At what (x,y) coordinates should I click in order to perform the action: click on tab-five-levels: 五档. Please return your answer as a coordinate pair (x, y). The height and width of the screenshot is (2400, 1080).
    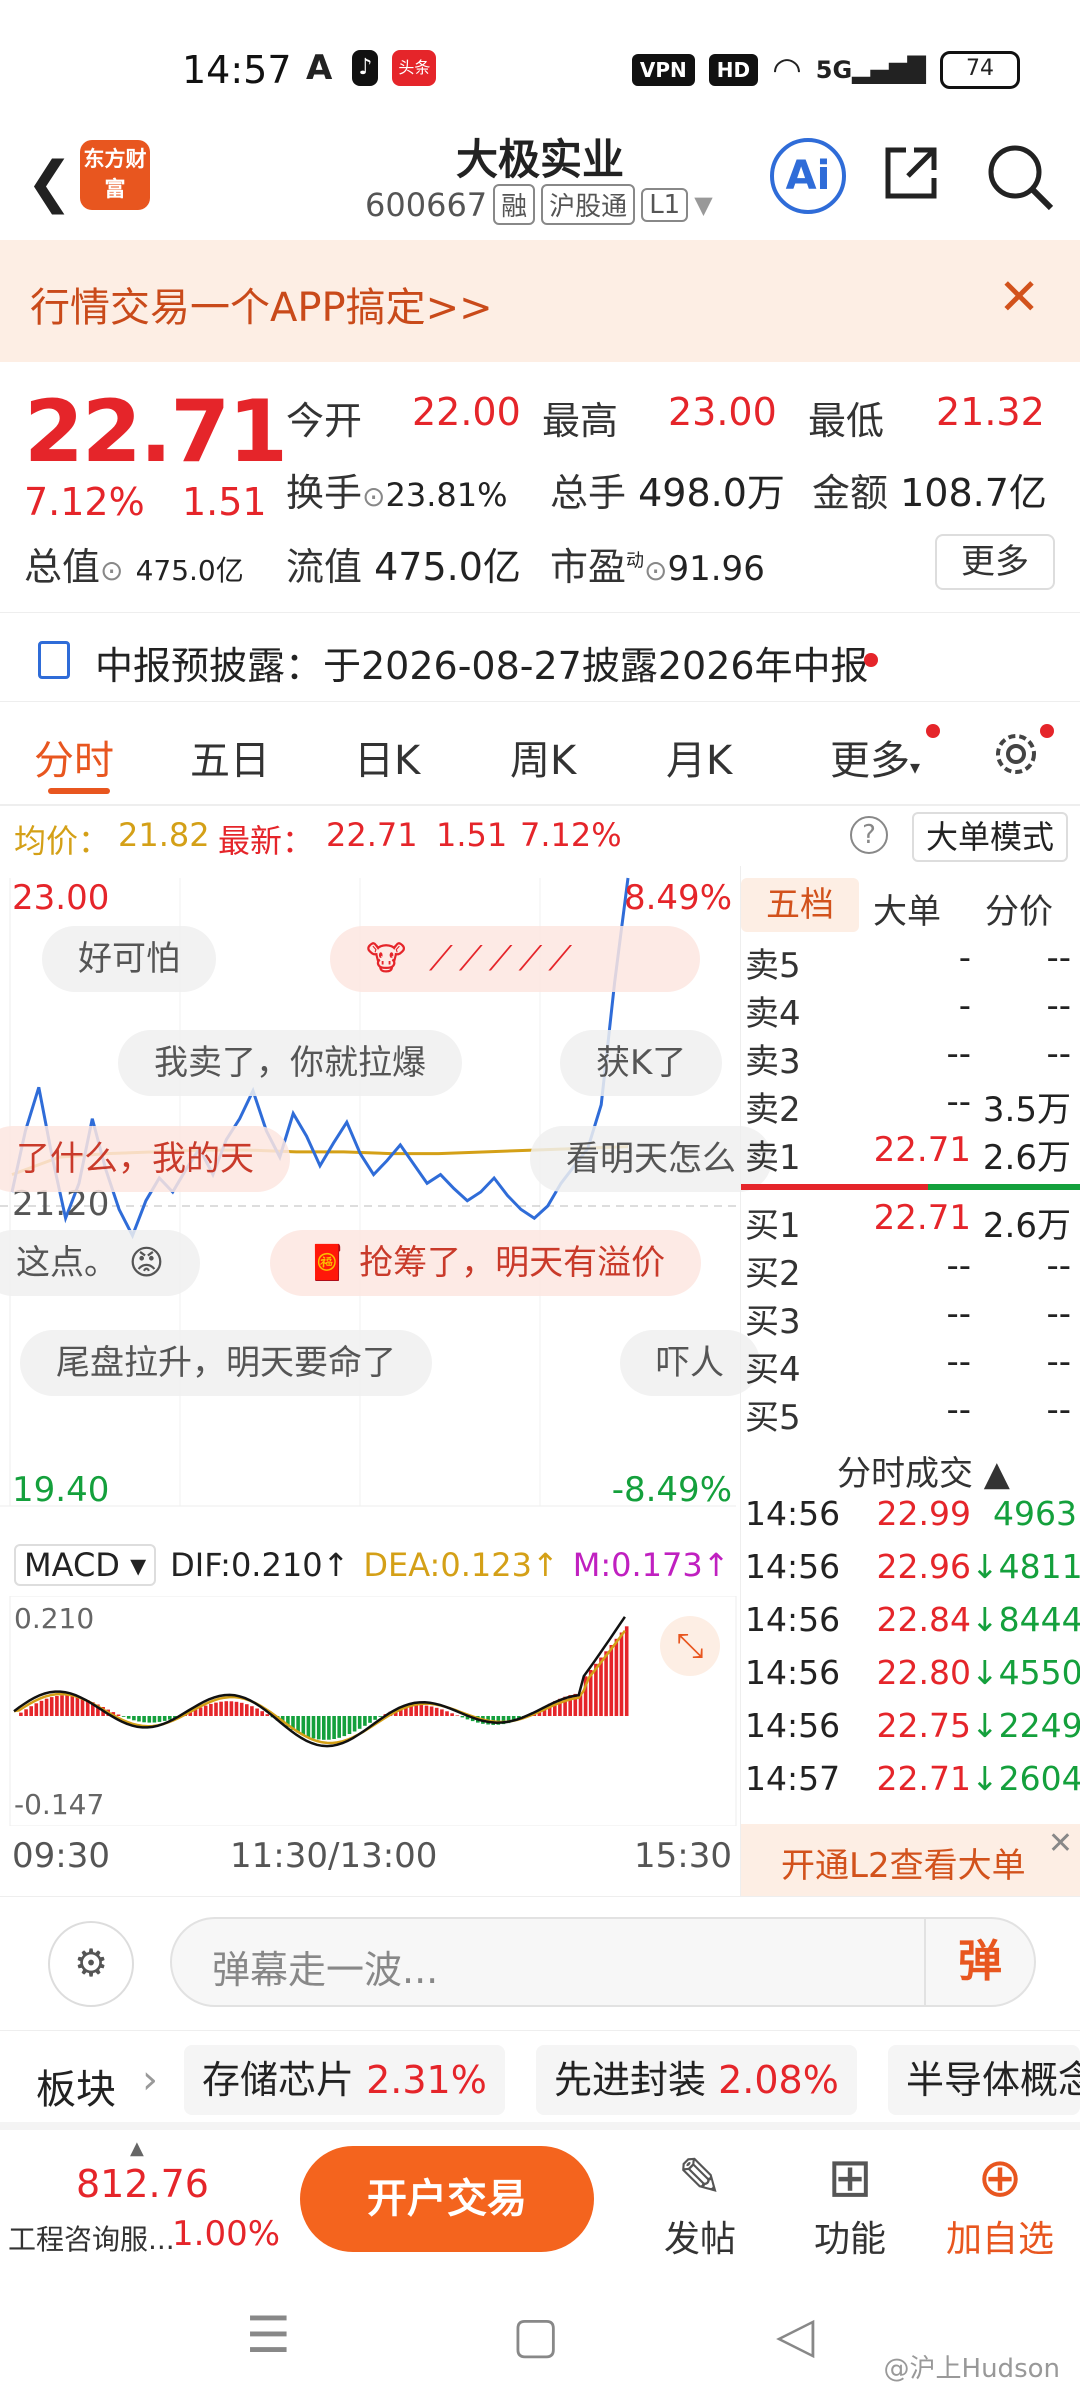
    Looking at the image, I should click on (800, 905).